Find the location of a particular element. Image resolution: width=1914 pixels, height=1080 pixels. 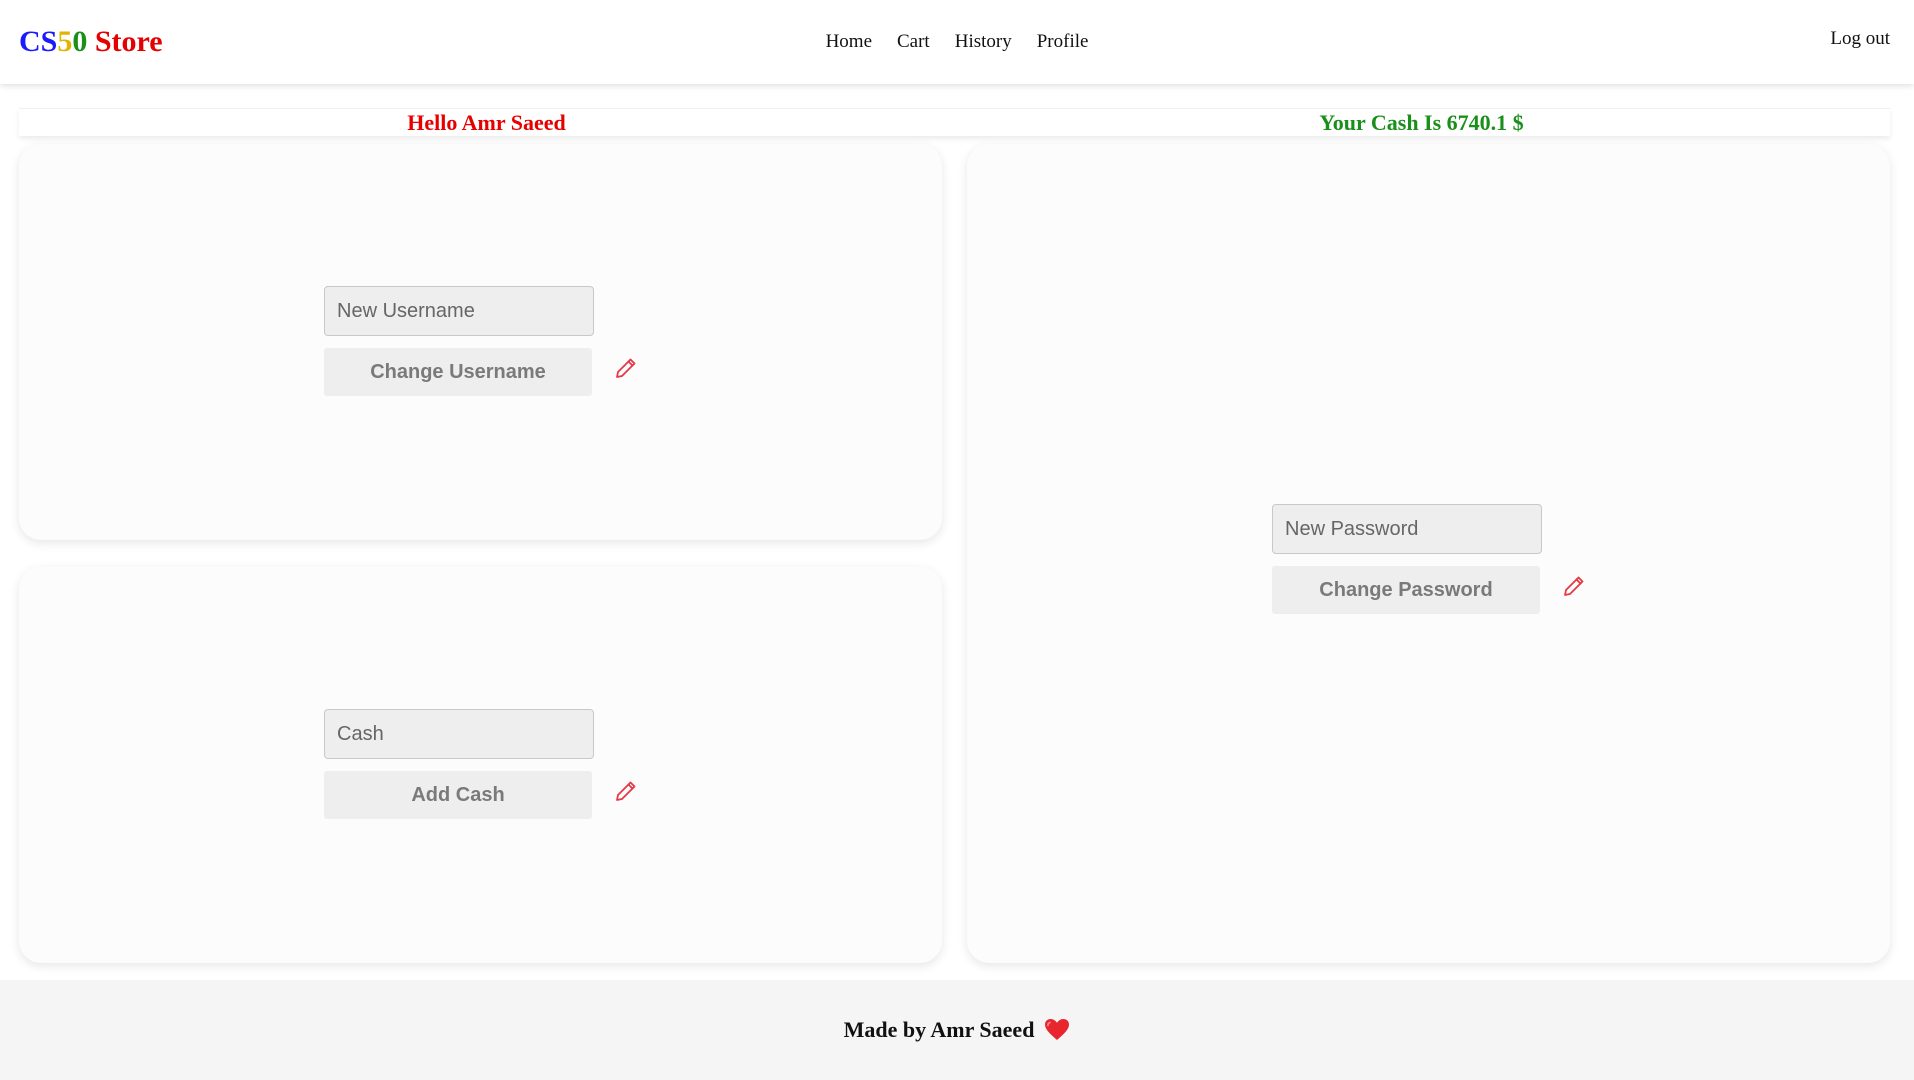

brand-logo: CS50 Store is located at coordinates (91, 42).